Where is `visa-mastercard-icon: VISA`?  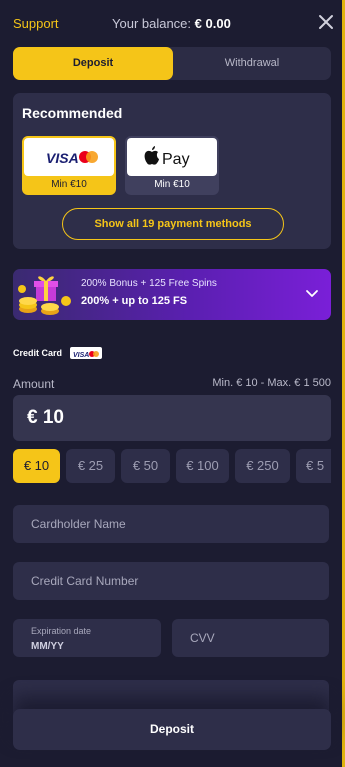
visa-mastercard-icon: VISA is located at coordinates (72, 158).